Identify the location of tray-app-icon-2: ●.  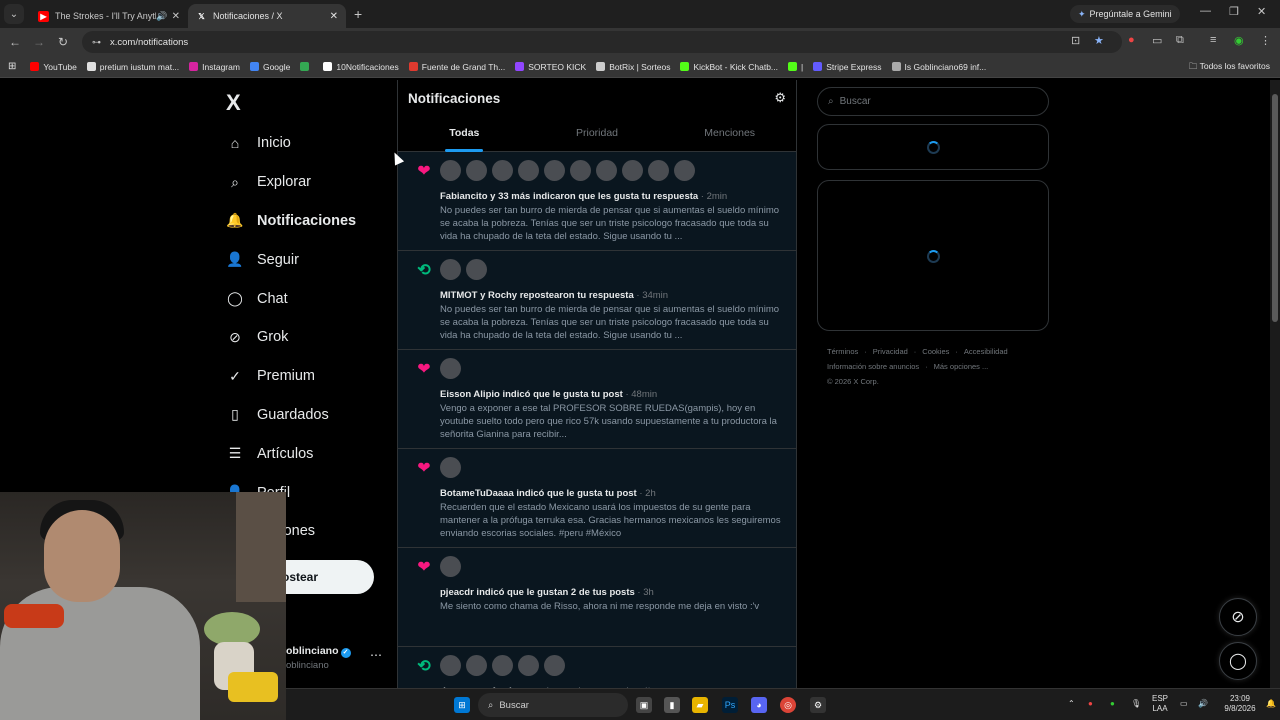
(1112, 704).